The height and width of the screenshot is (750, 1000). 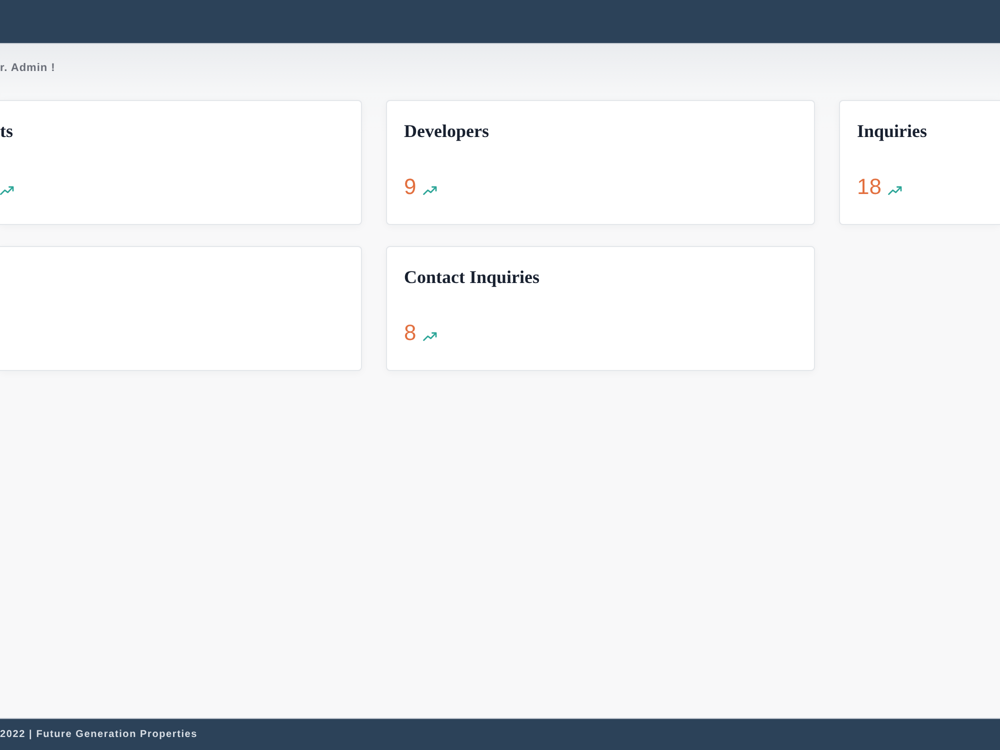 I want to click on stat-value: 18, so click(x=869, y=187).